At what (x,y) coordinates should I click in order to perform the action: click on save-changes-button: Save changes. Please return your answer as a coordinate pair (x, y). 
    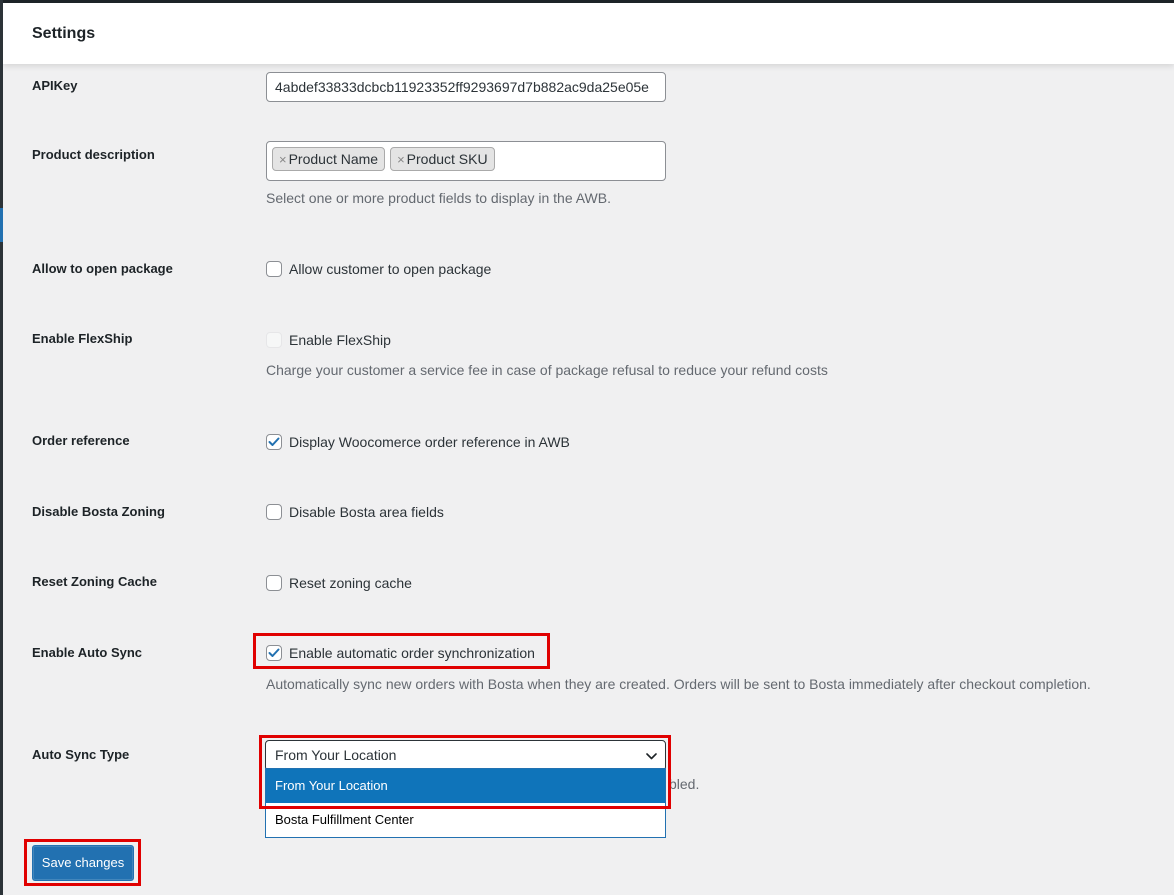
    Looking at the image, I should click on (83, 863).